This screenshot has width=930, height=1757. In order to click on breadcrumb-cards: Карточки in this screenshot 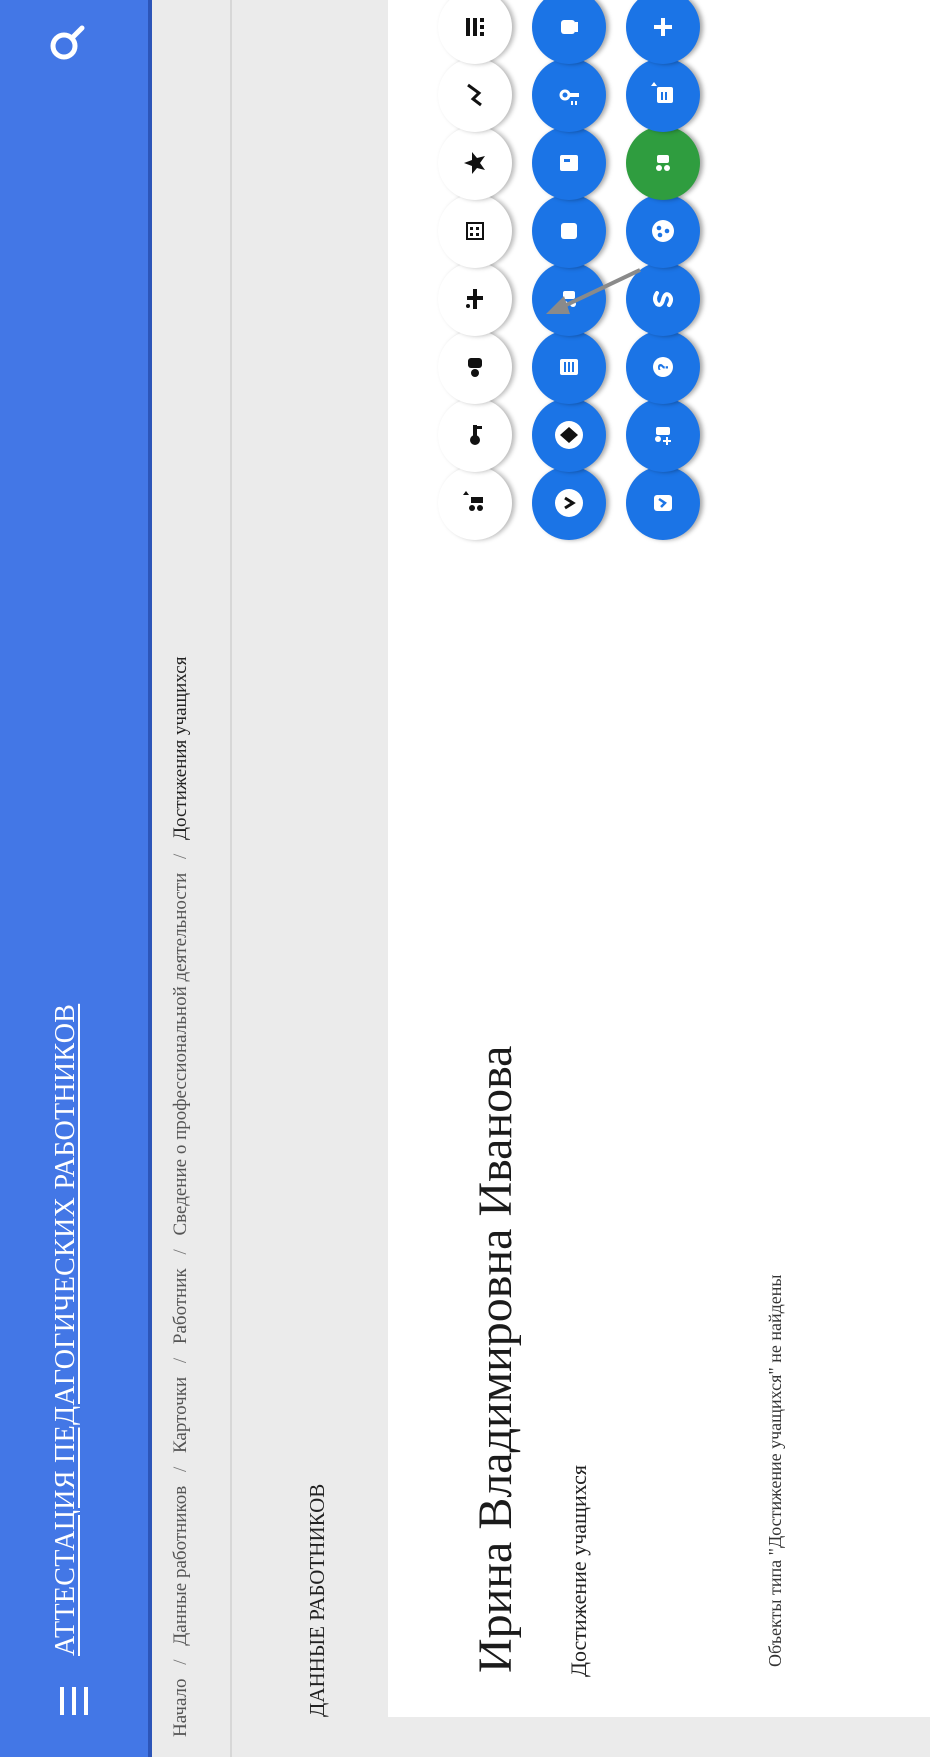, I will do `click(180, 1415)`.